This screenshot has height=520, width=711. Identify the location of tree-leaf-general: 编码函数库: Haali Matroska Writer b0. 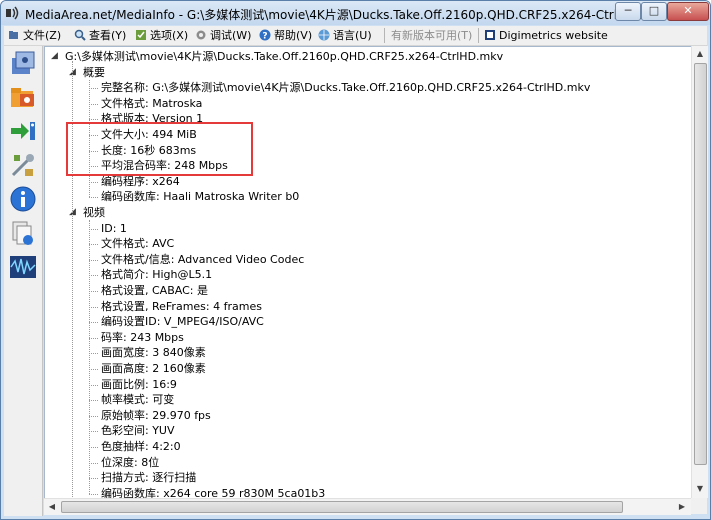
(200, 197).